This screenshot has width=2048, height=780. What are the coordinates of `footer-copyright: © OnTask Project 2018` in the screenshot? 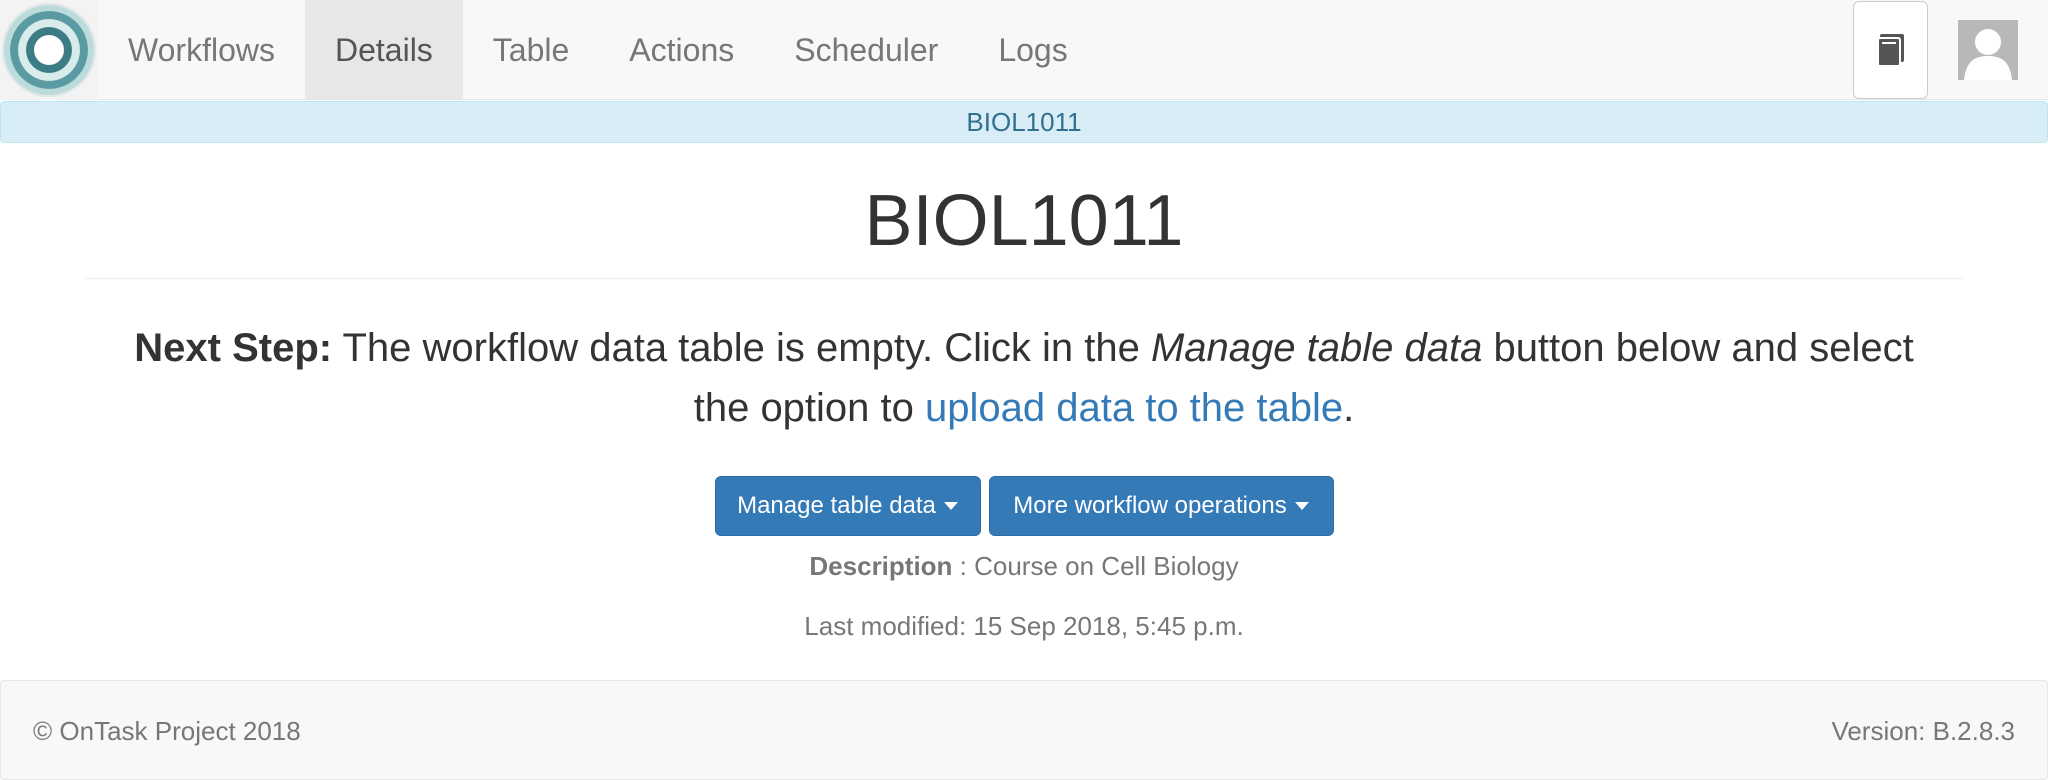 It's located at (167, 731).